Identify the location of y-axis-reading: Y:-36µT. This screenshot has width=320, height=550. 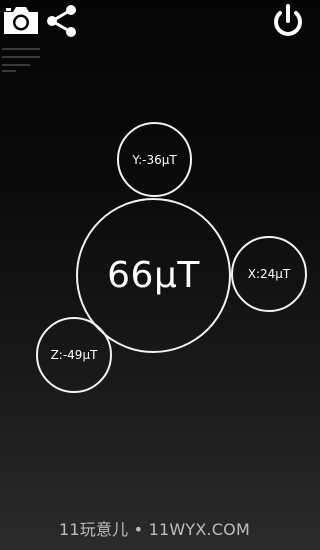
(154, 159).